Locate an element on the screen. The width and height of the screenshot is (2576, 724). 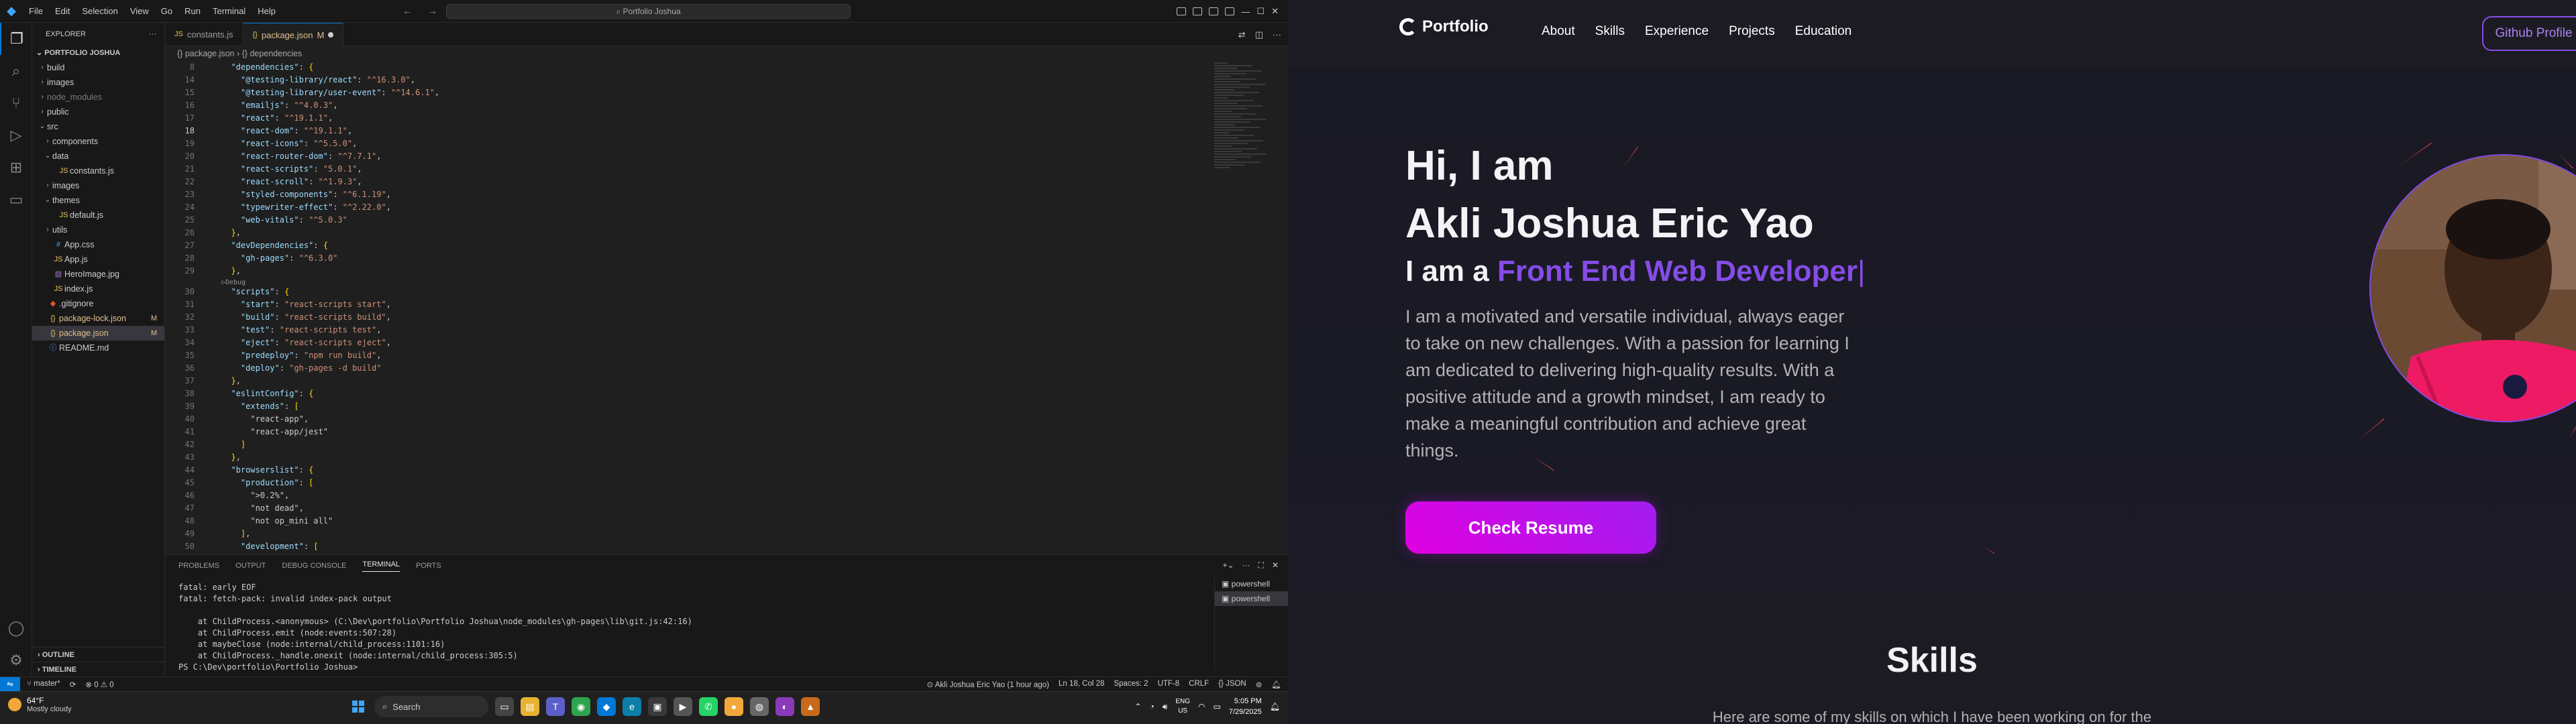
code-line: "web-vitals": "^5.0.3" is located at coordinates (284, 220).